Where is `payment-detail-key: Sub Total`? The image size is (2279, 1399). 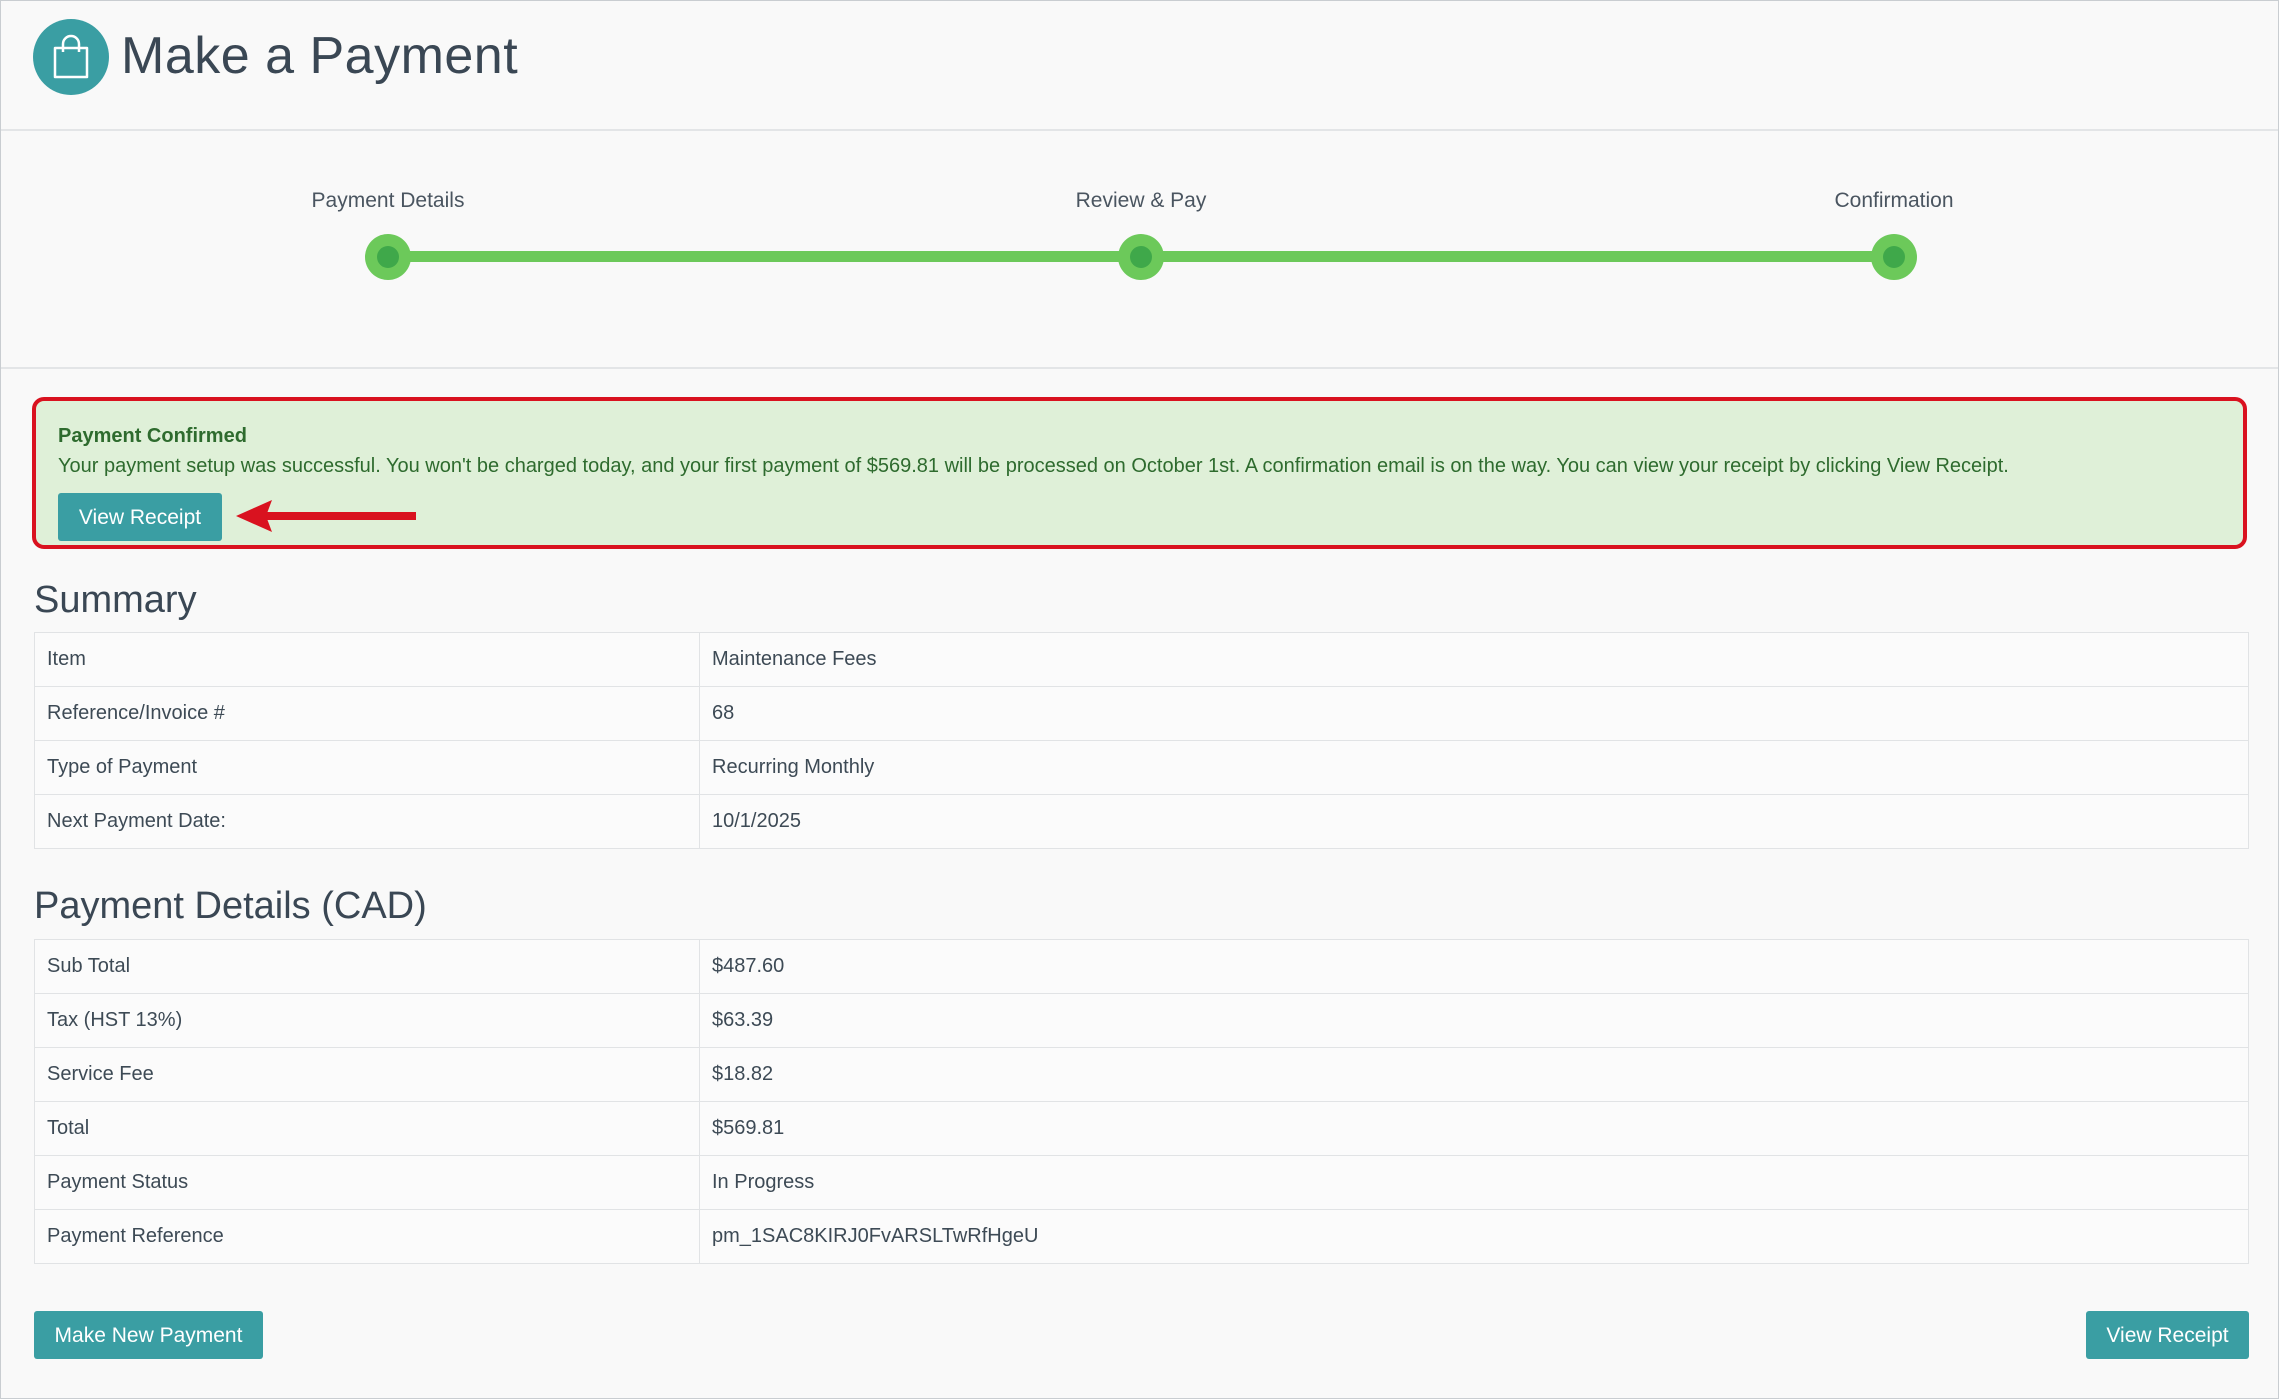 payment-detail-key: Sub Total is located at coordinates (367, 966).